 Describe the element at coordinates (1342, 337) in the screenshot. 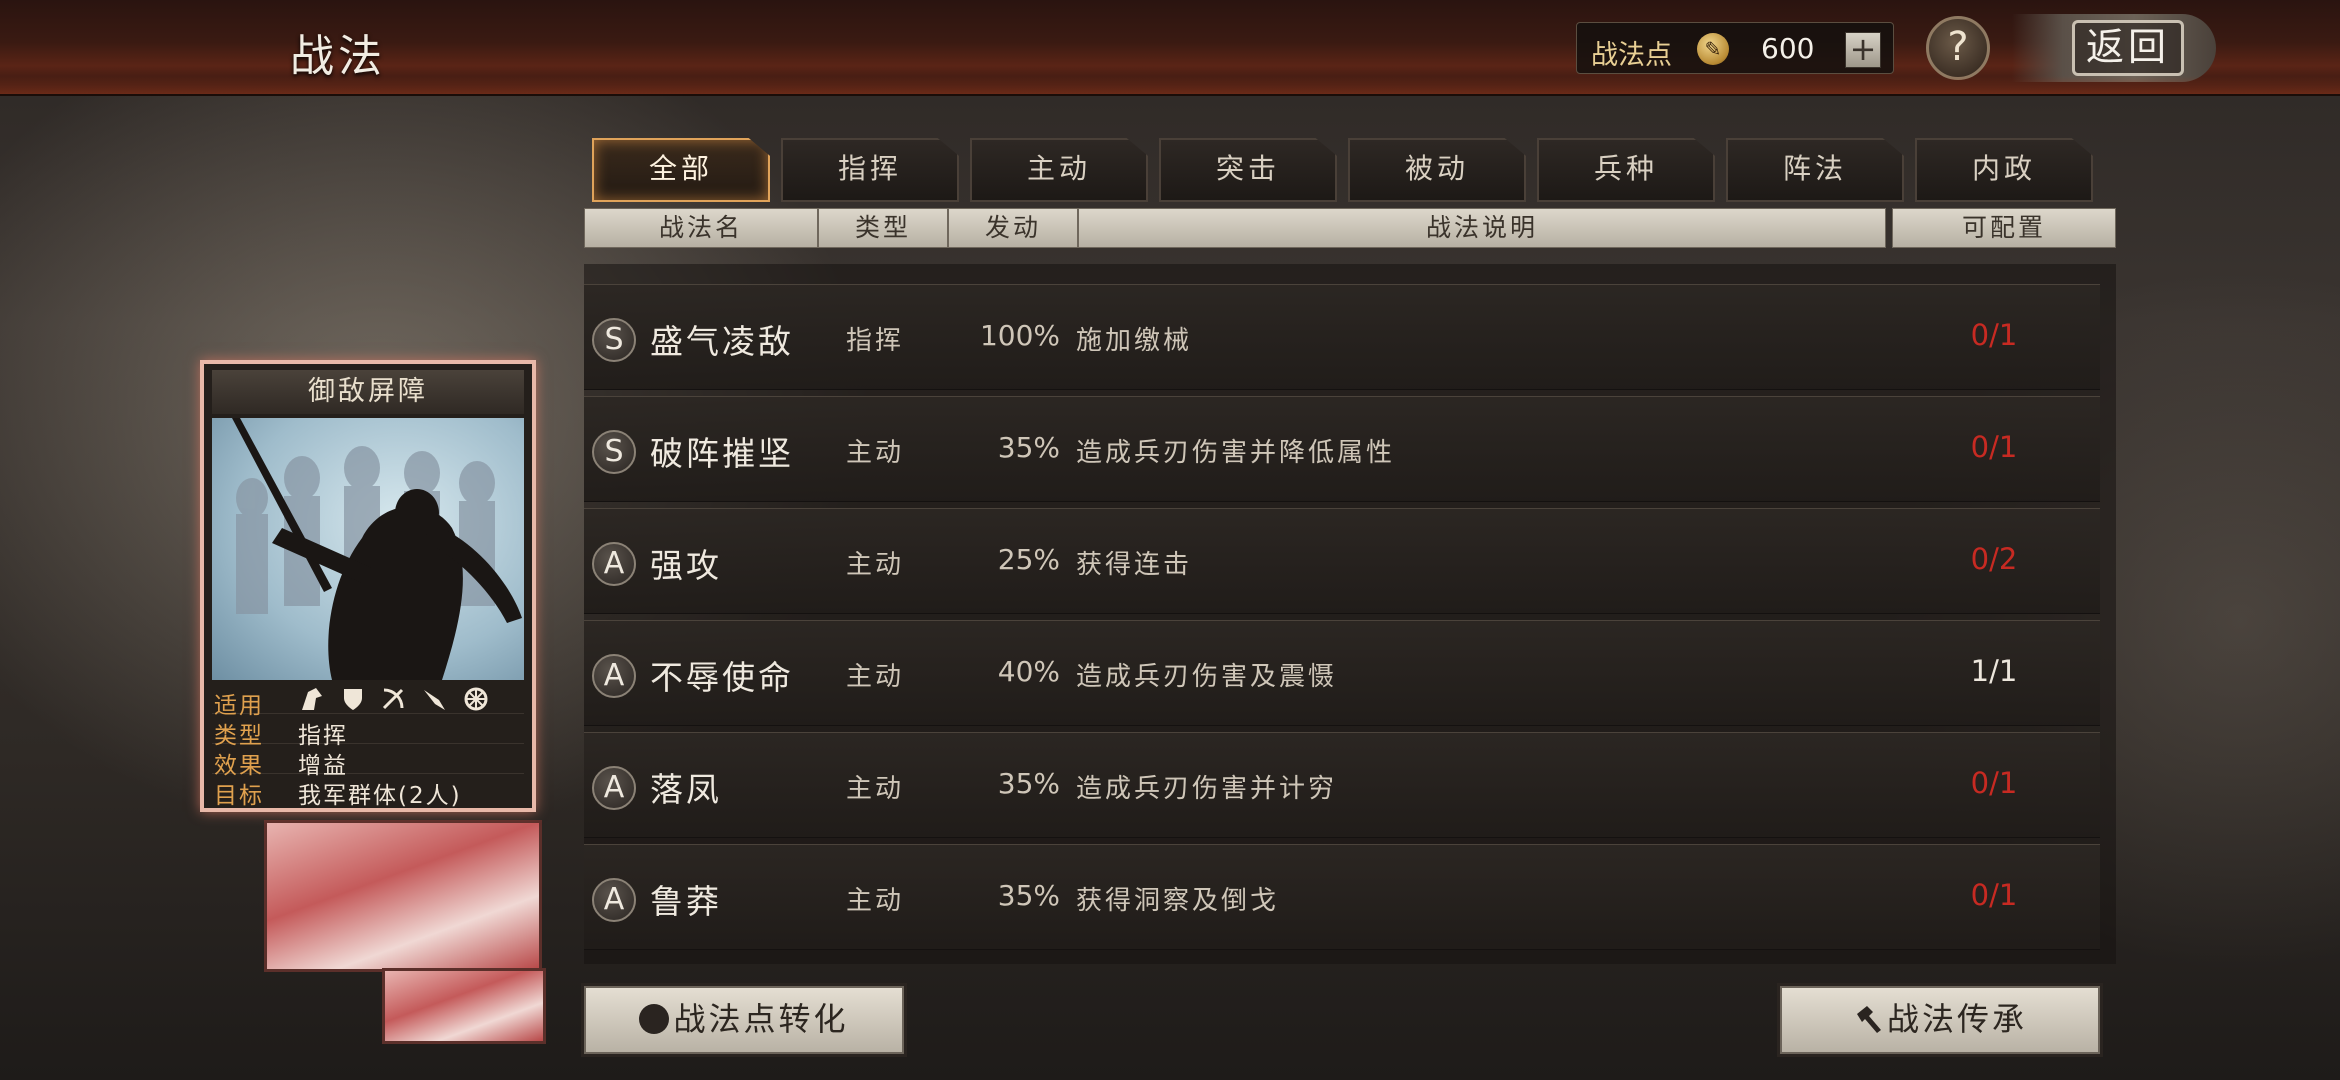

I see `table-row: S 盛气凌敌 指挥 100% 施加缴械 0/1` at that location.